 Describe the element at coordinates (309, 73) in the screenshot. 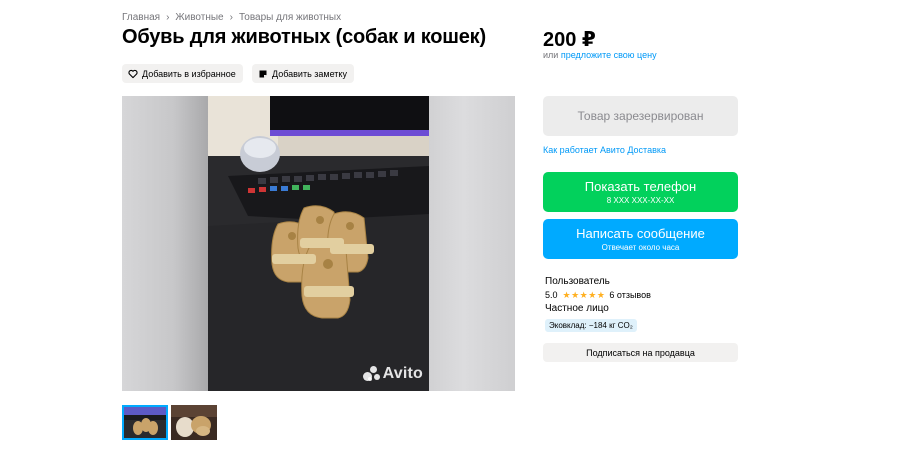

I see `add-note-label: Добавить заметку` at that location.